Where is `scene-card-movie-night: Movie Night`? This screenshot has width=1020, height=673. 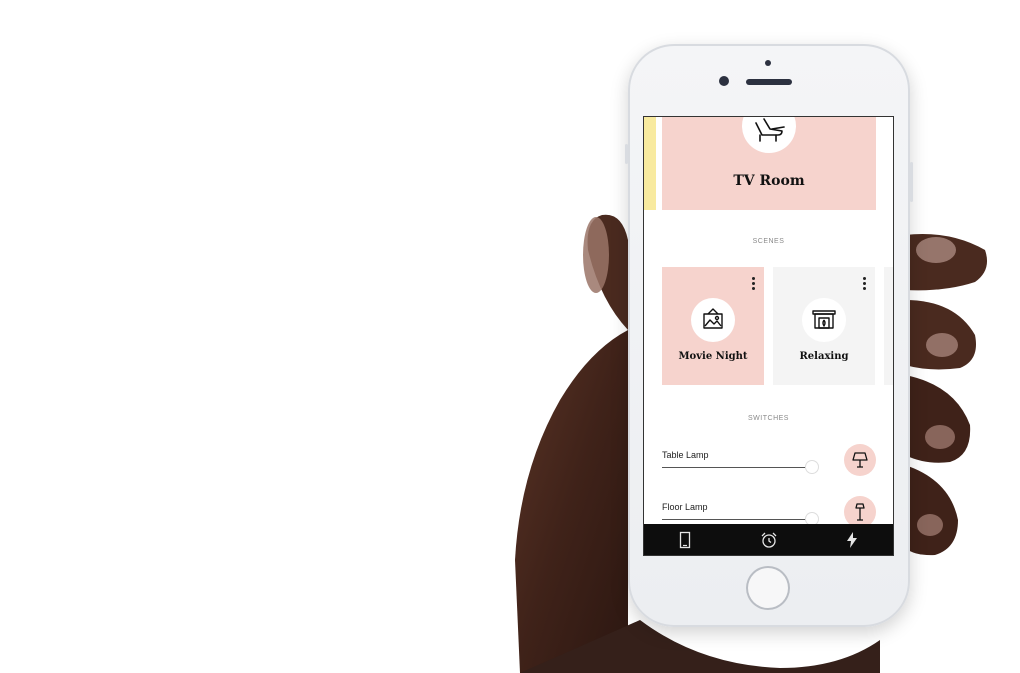 scene-card-movie-night: Movie Night is located at coordinates (713, 326).